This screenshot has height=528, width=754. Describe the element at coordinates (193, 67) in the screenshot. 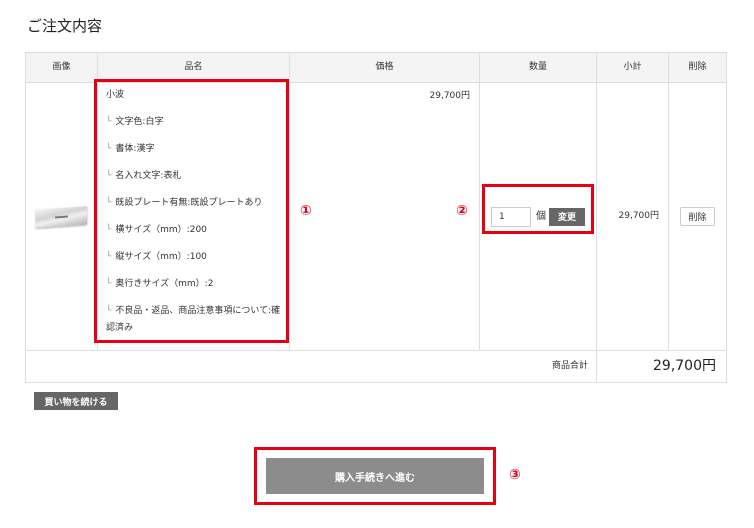

I see `header-name: 品名` at that location.